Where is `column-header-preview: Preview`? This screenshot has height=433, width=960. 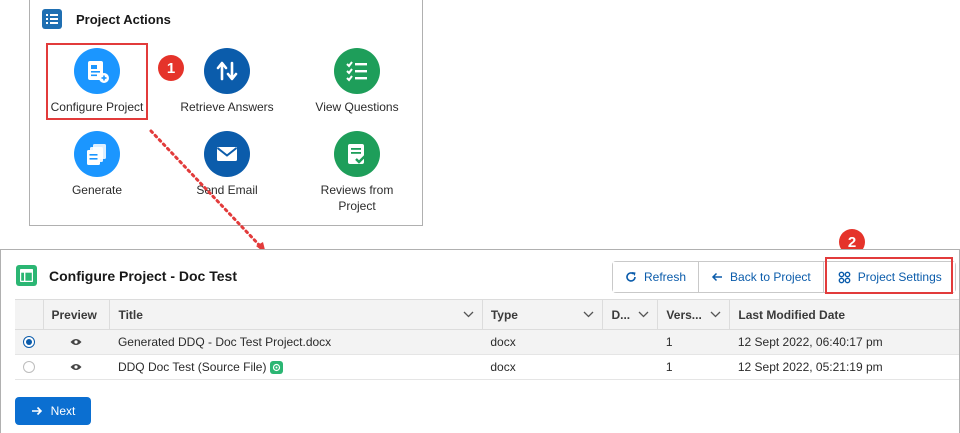 column-header-preview: Preview is located at coordinates (76, 314).